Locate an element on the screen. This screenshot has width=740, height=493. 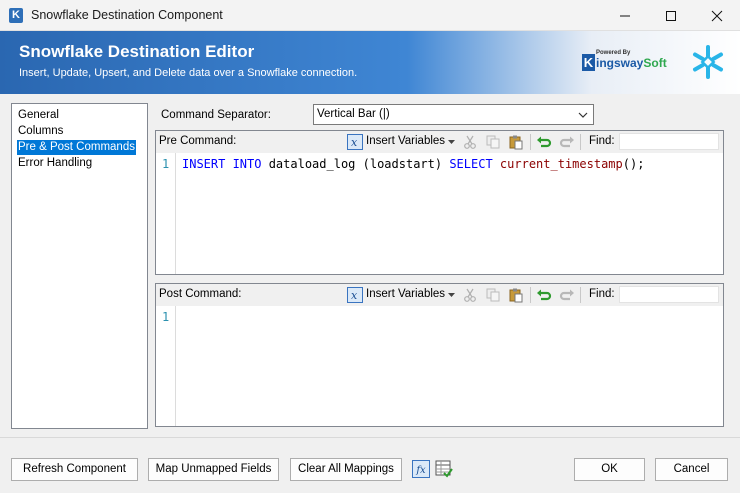
ok-button: OK is located at coordinates (609, 469).